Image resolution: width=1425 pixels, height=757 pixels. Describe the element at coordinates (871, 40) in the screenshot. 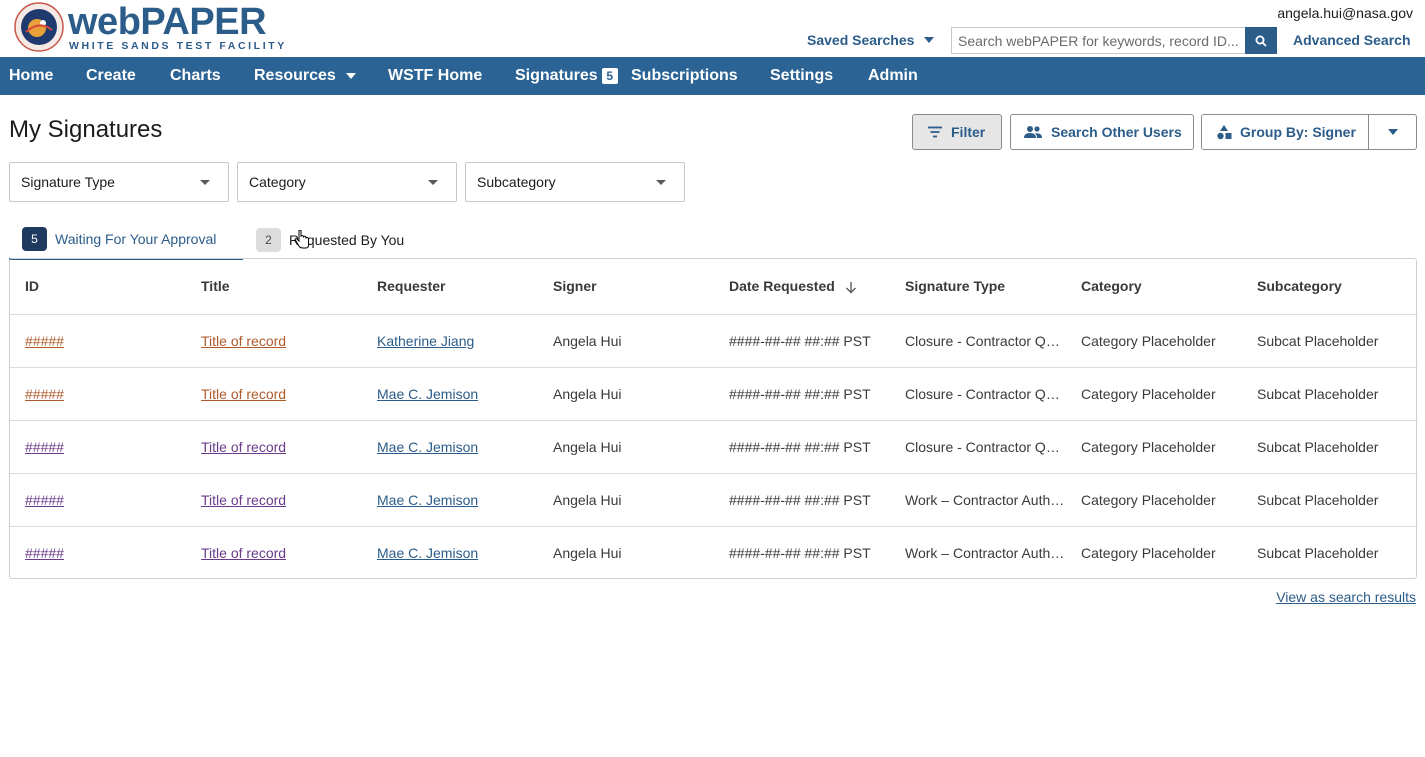

I see `saved-searches-dropdown: Saved Searches` at that location.